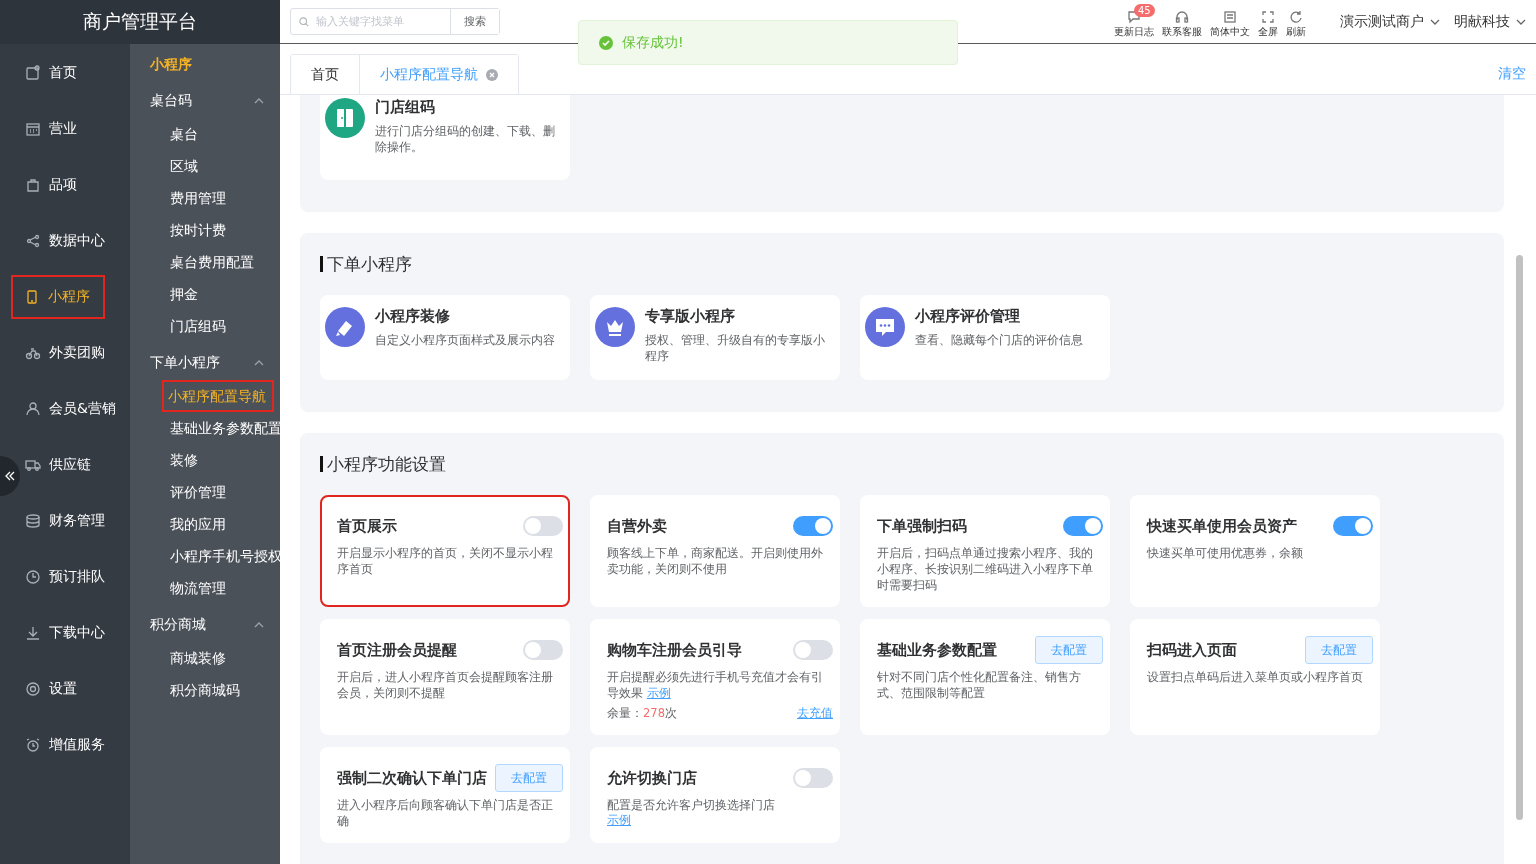  Describe the element at coordinates (1192, 650) in the screenshot. I see `setting-title: 扫码进入页面` at that location.